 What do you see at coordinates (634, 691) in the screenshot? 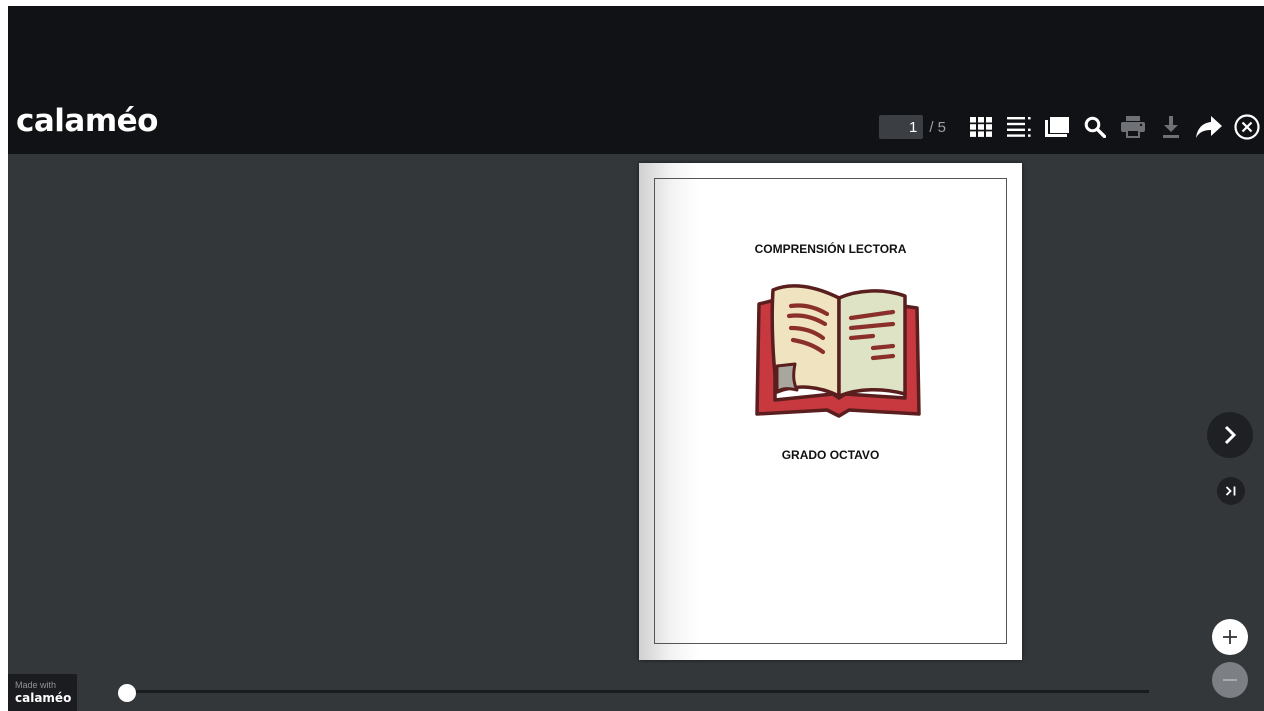
I see `page-slider-track` at bounding box center [634, 691].